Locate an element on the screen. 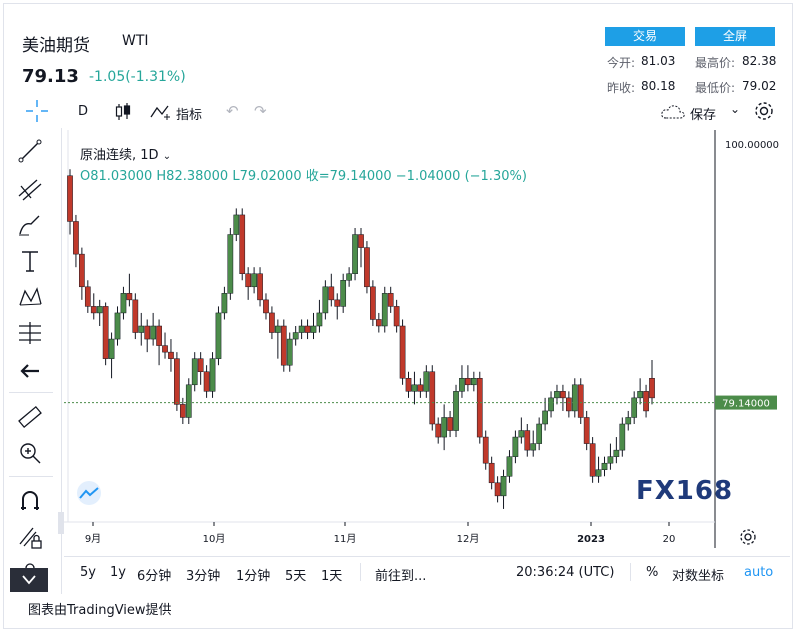  fib-channel-icon is located at coordinates (30, 189).